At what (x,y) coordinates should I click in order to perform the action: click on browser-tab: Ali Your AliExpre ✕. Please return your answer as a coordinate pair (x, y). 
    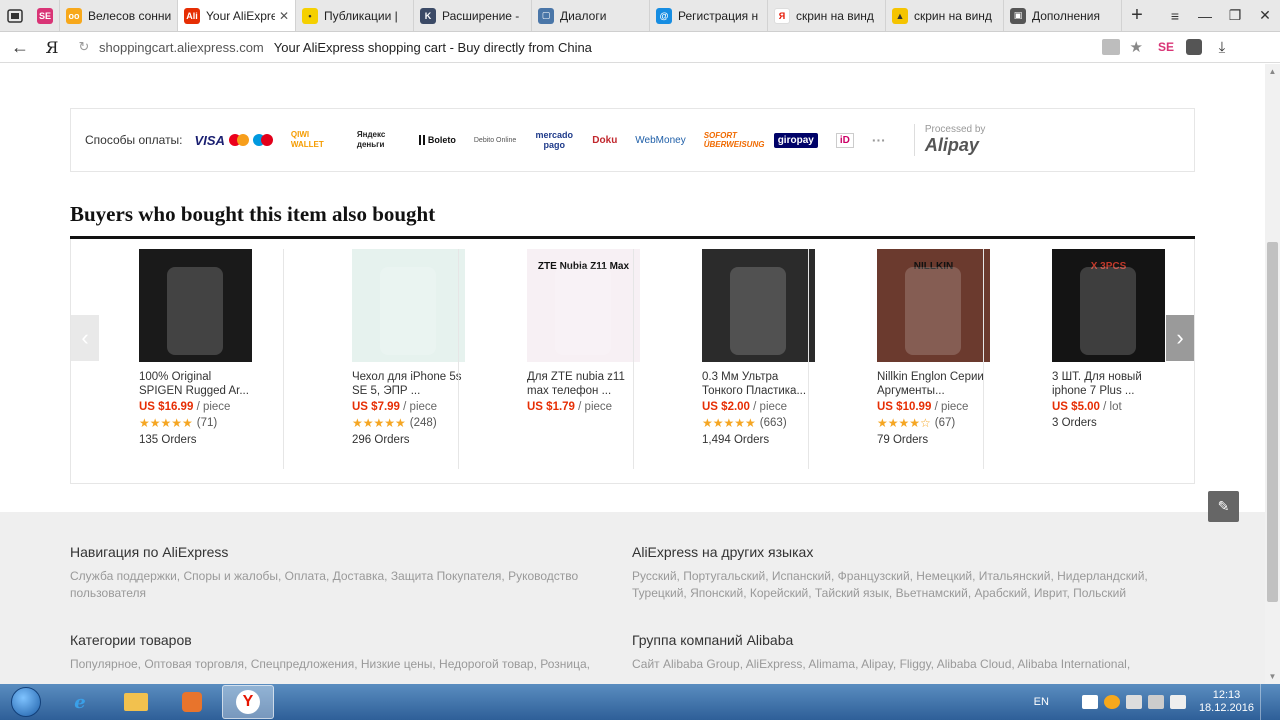
    Looking at the image, I should click on (237, 15).